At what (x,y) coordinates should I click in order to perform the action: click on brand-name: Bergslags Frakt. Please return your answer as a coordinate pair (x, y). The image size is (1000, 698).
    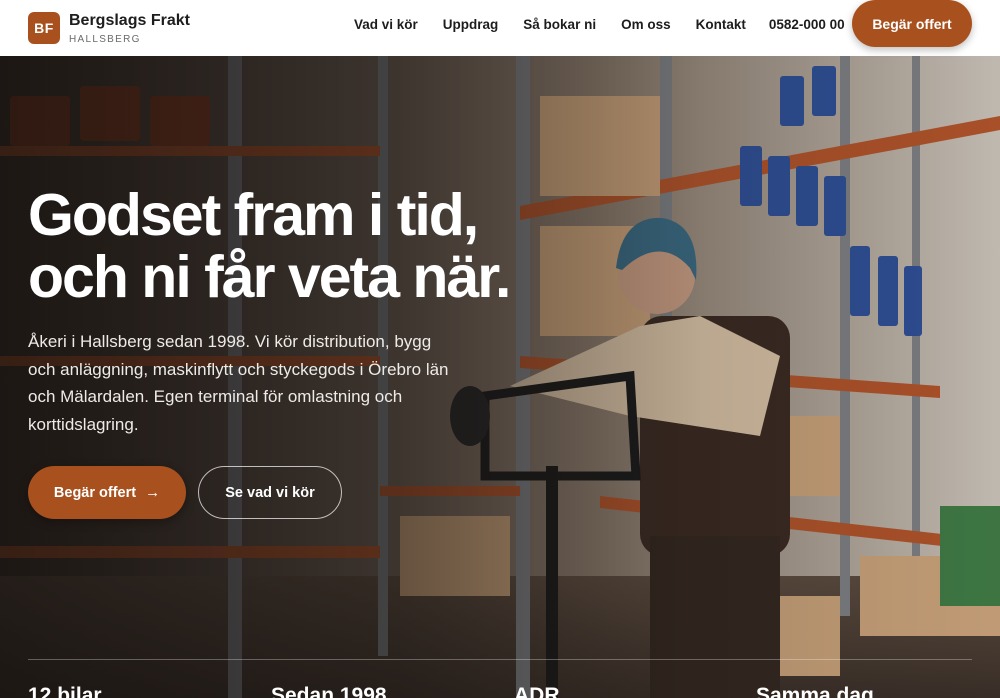
    Looking at the image, I should click on (129, 20).